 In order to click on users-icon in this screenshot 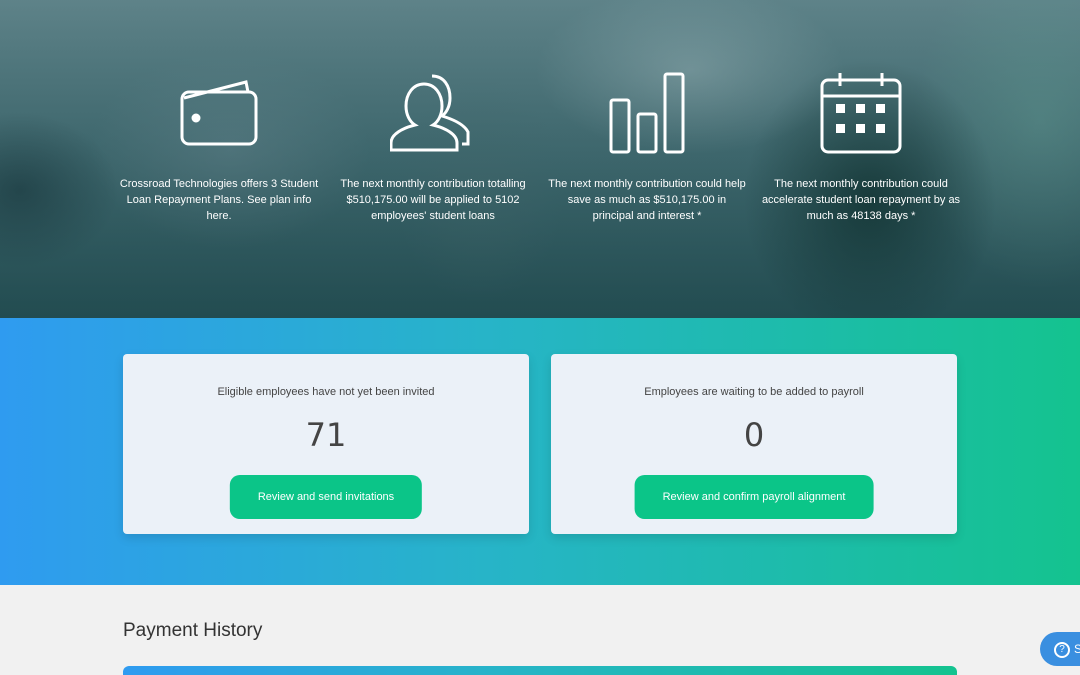, I will do `click(432, 113)`.